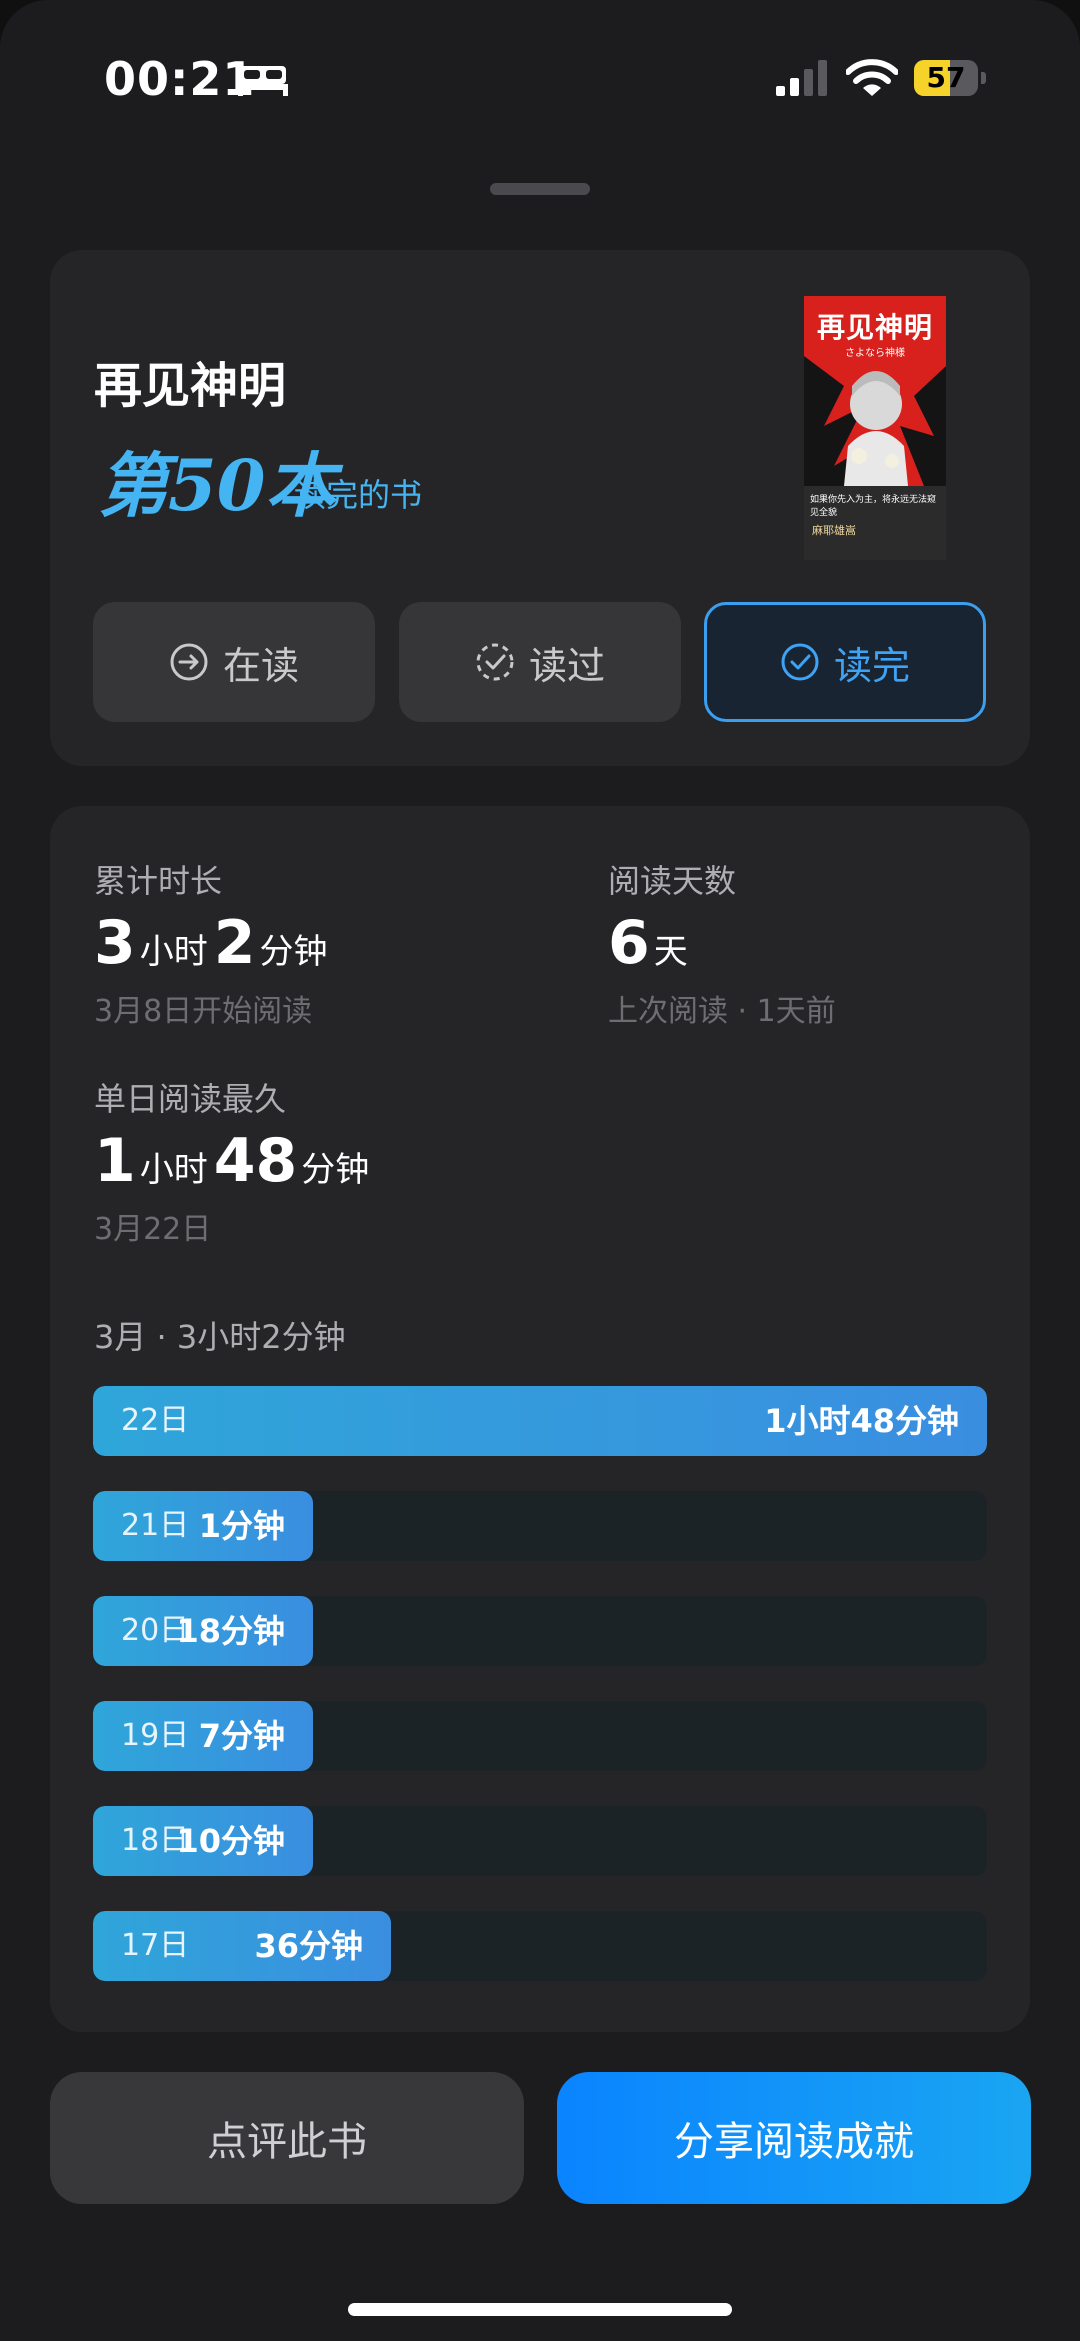 The height and width of the screenshot is (2341, 1080). What do you see at coordinates (540, 1946) in the screenshot?
I see `bar-track: 17日 36分钟` at bounding box center [540, 1946].